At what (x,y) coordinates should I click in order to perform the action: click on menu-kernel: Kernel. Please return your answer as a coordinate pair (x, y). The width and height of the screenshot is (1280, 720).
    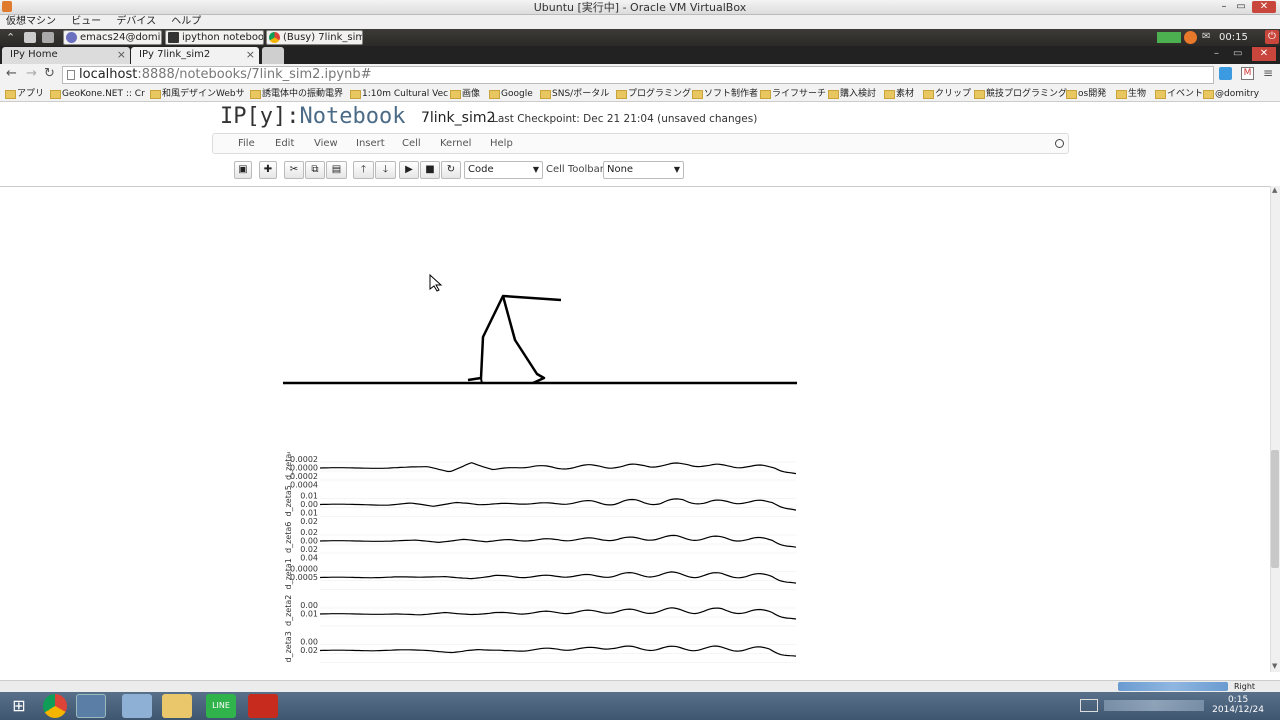
    Looking at the image, I should click on (455, 143).